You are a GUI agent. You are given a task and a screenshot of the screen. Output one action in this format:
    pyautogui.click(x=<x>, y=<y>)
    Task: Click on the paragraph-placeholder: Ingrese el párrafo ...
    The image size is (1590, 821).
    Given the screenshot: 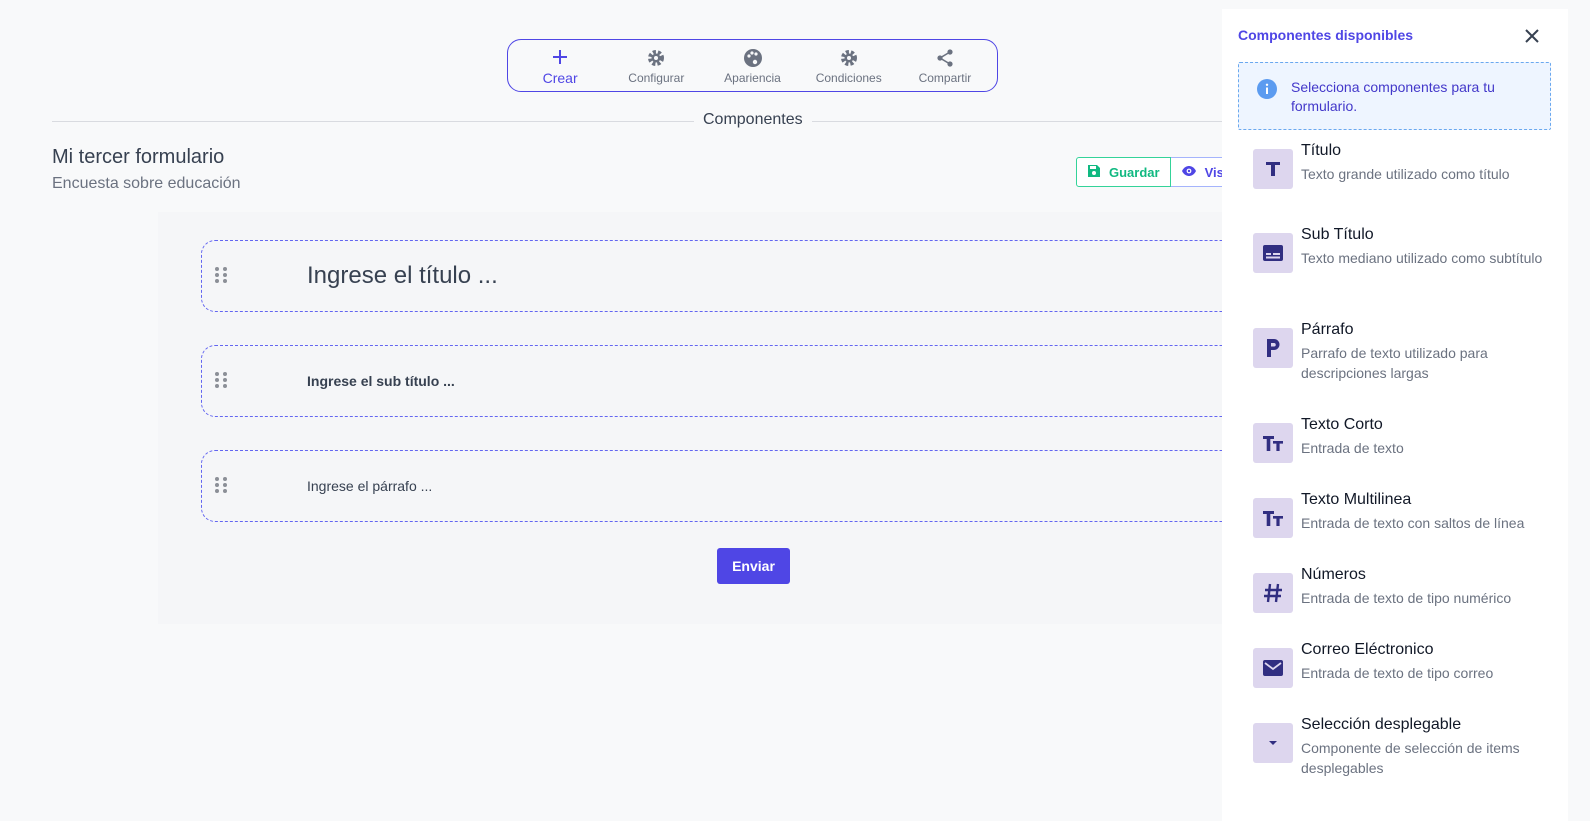 What is the action you would take?
    pyautogui.click(x=369, y=486)
    